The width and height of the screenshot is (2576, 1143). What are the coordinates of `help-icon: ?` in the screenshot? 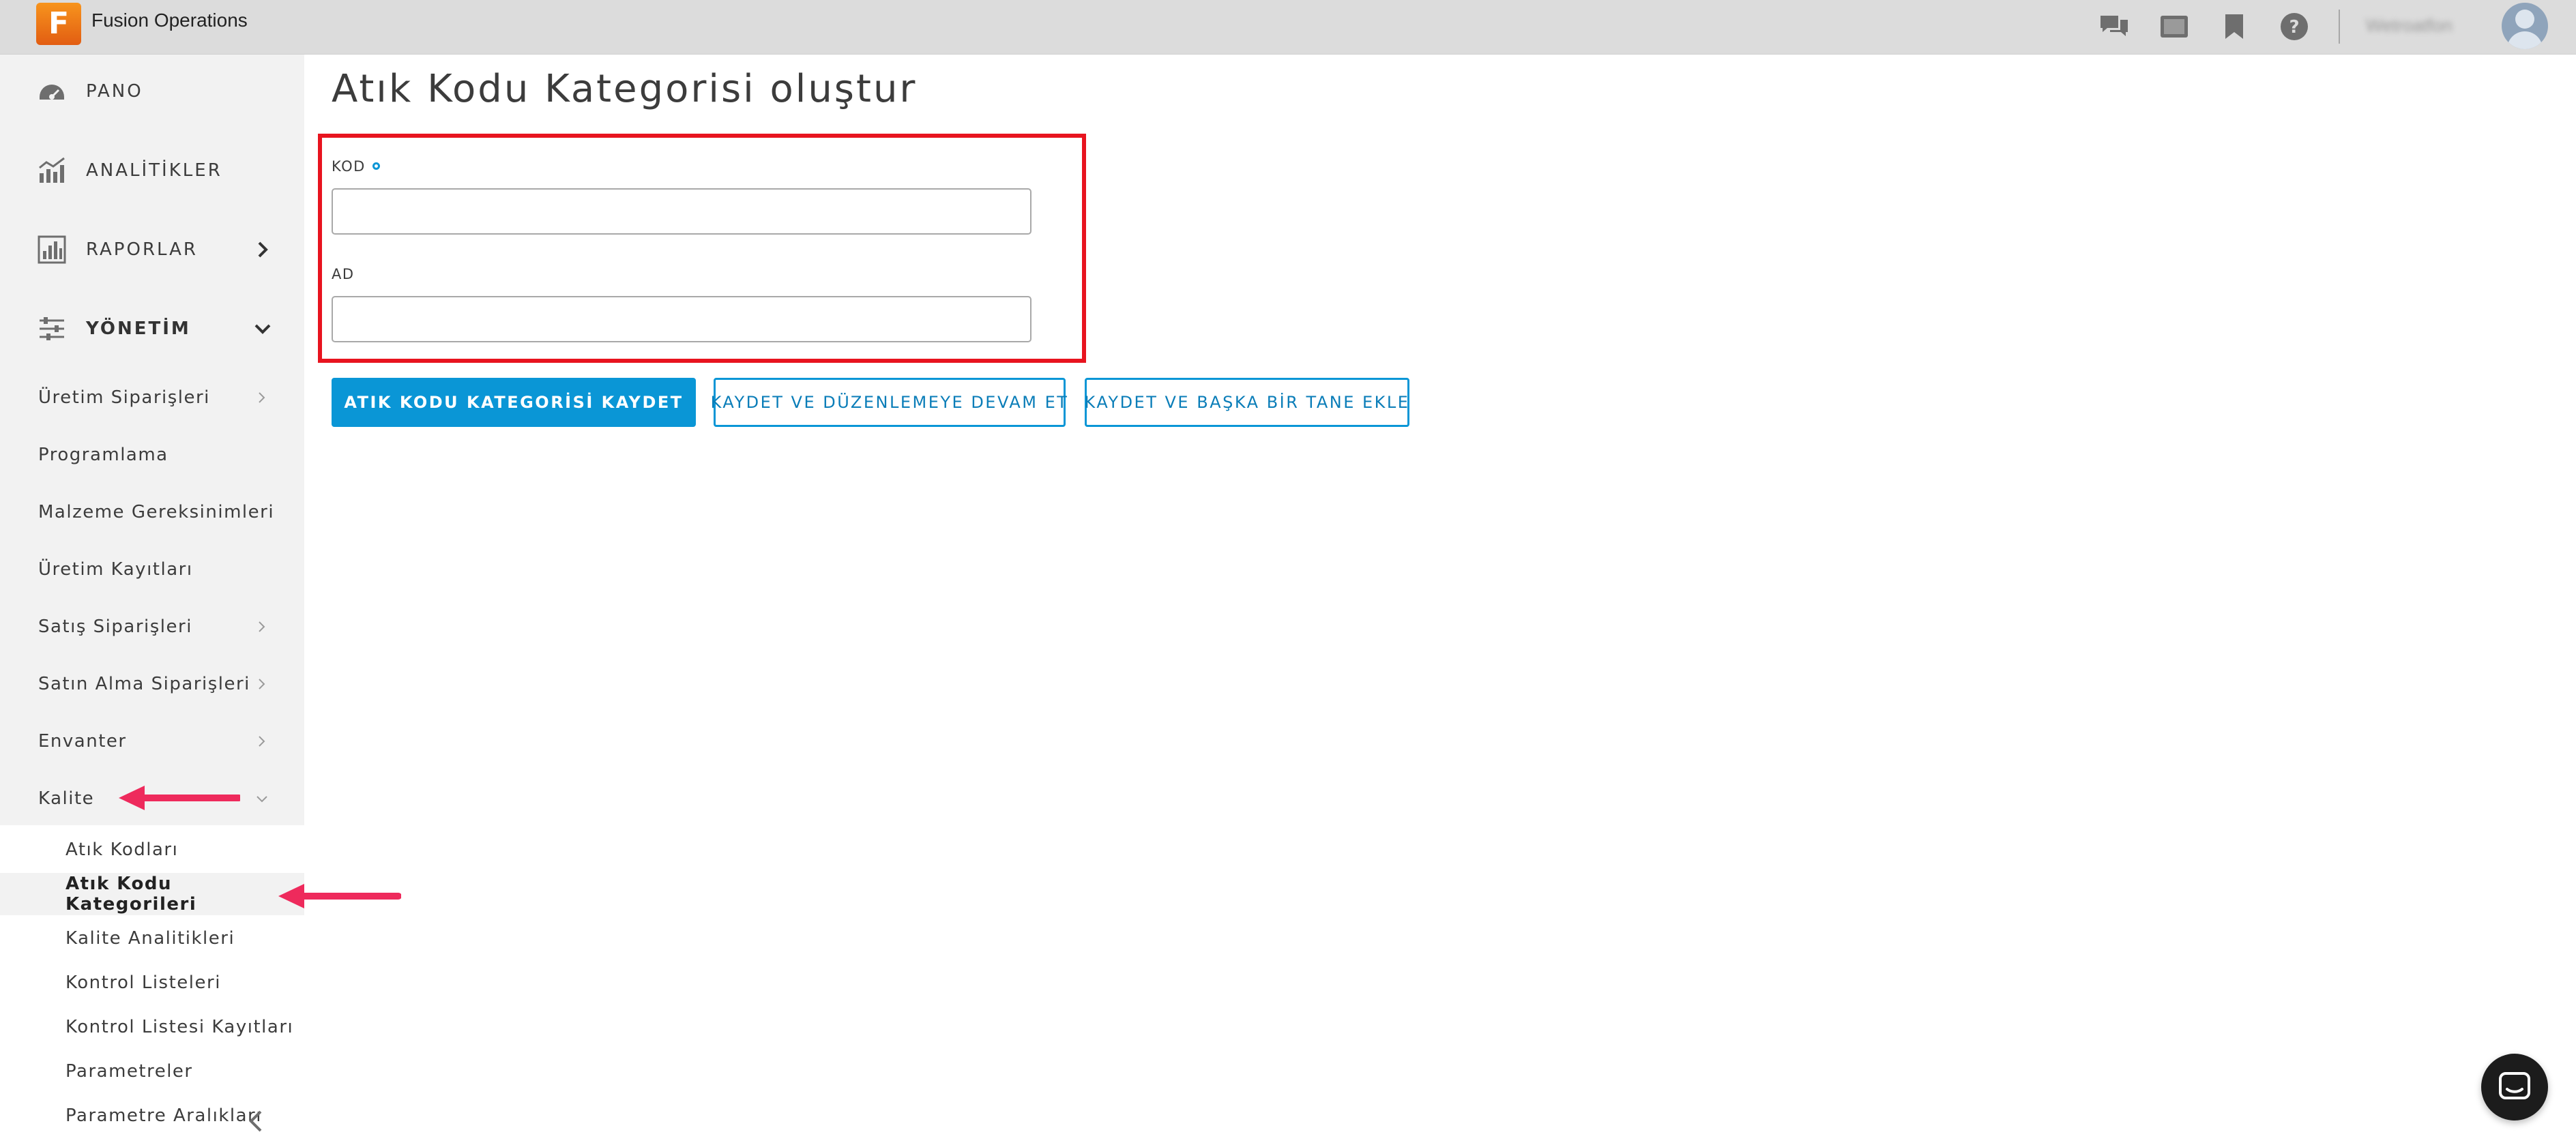 It's located at (2294, 27).